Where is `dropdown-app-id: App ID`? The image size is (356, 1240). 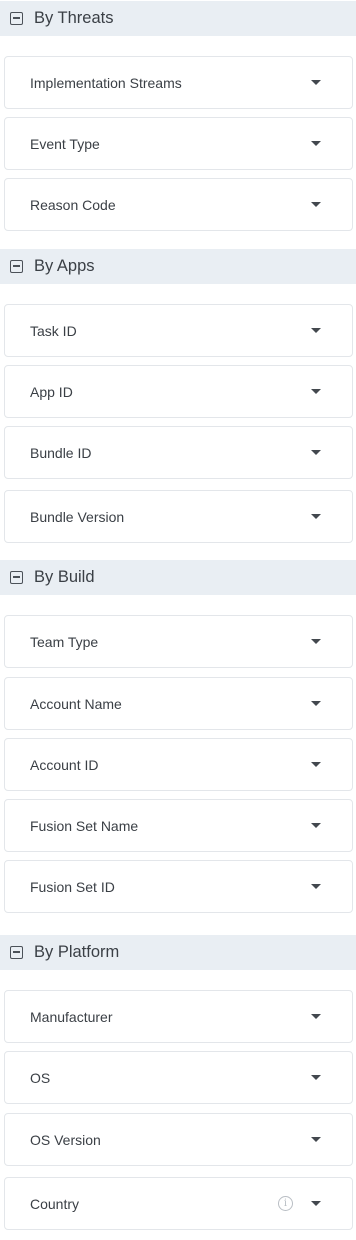 dropdown-app-id: App ID is located at coordinates (178, 391).